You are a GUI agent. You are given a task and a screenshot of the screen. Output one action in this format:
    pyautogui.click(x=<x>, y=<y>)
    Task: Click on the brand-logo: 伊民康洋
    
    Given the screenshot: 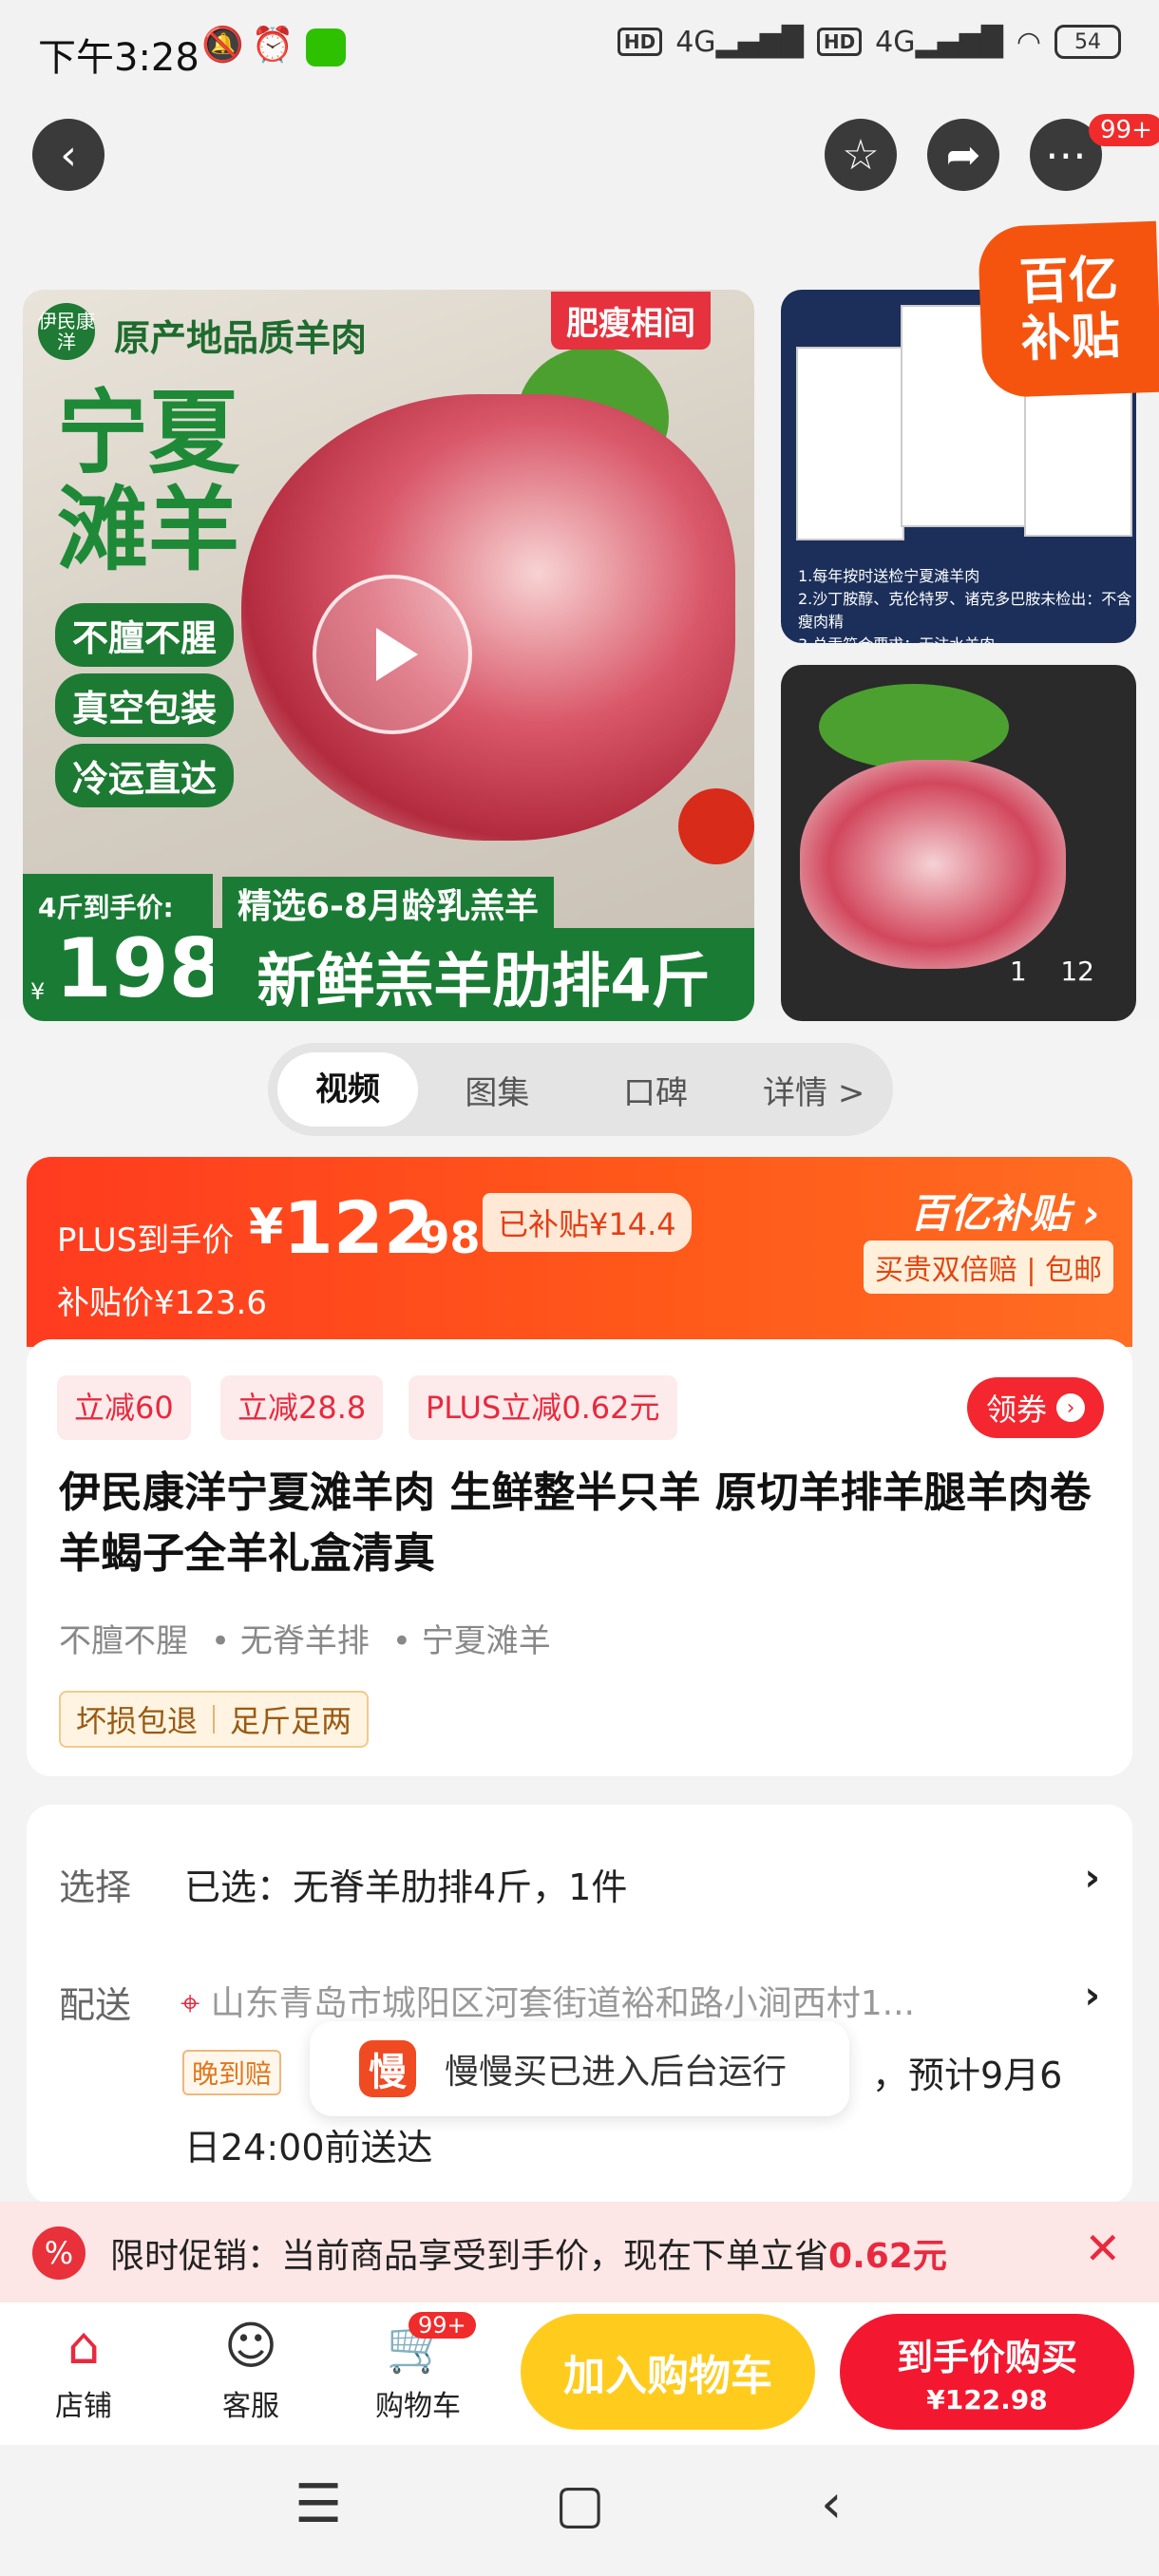 What is the action you would take?
    pyautogui.click(x=66, y=331)
    